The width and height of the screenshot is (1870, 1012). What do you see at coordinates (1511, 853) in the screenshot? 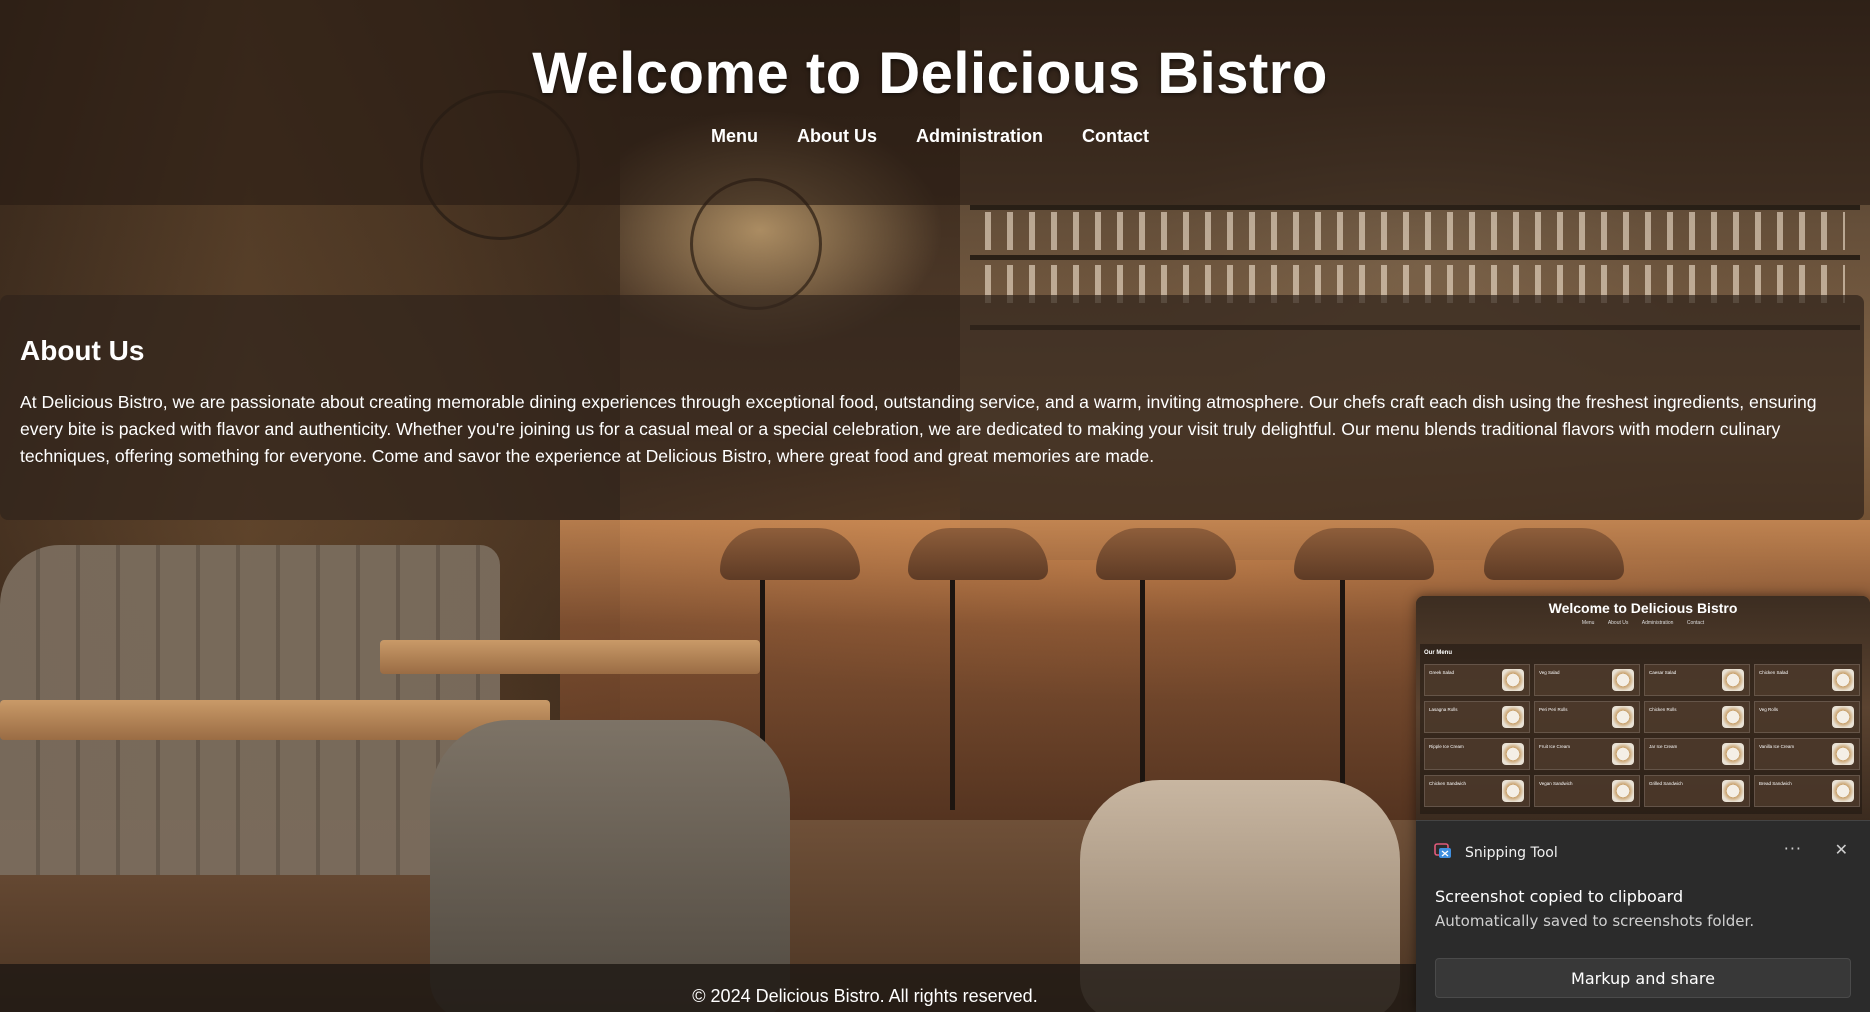
I see `toast-app-name: Snipping Tool` at bounding box center [1511, 853].